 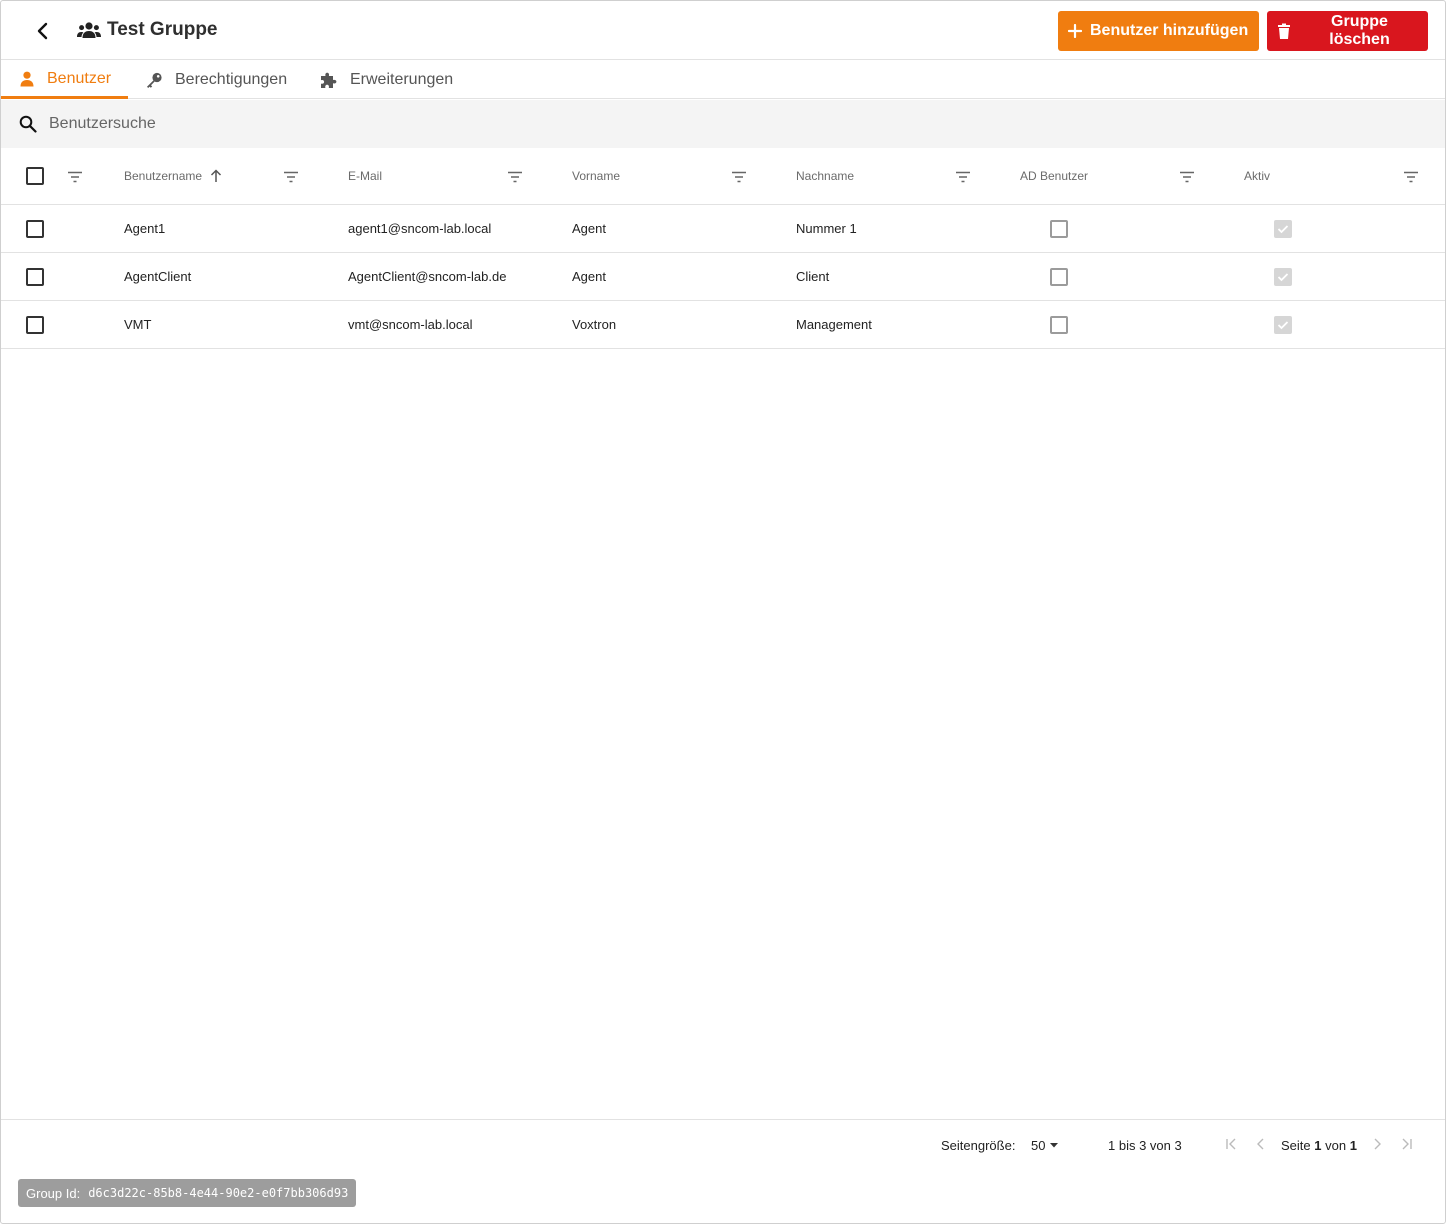 What do you see at coordinates (158, 276) in the screenshot?
I see `cell-username: AgentClient` at bounding box center [158, 276].